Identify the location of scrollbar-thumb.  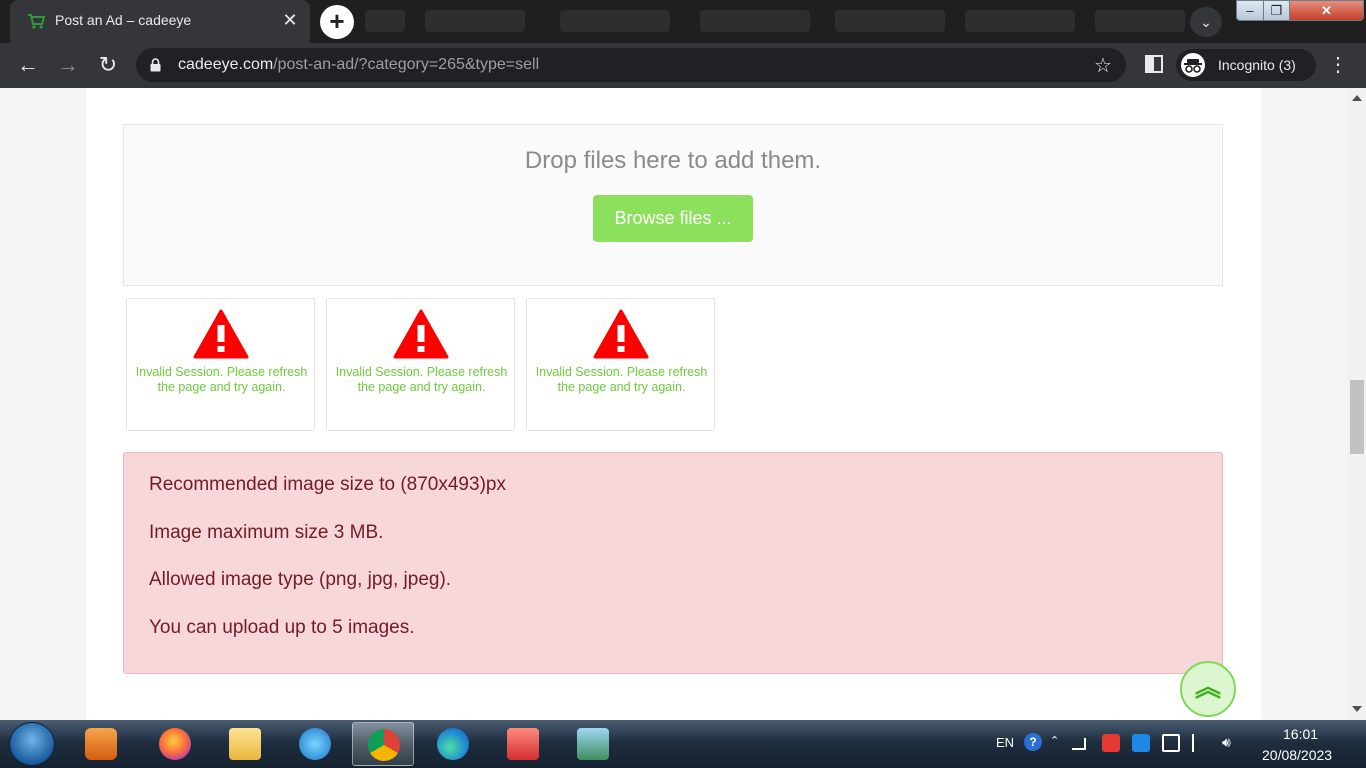
(1357, 417).